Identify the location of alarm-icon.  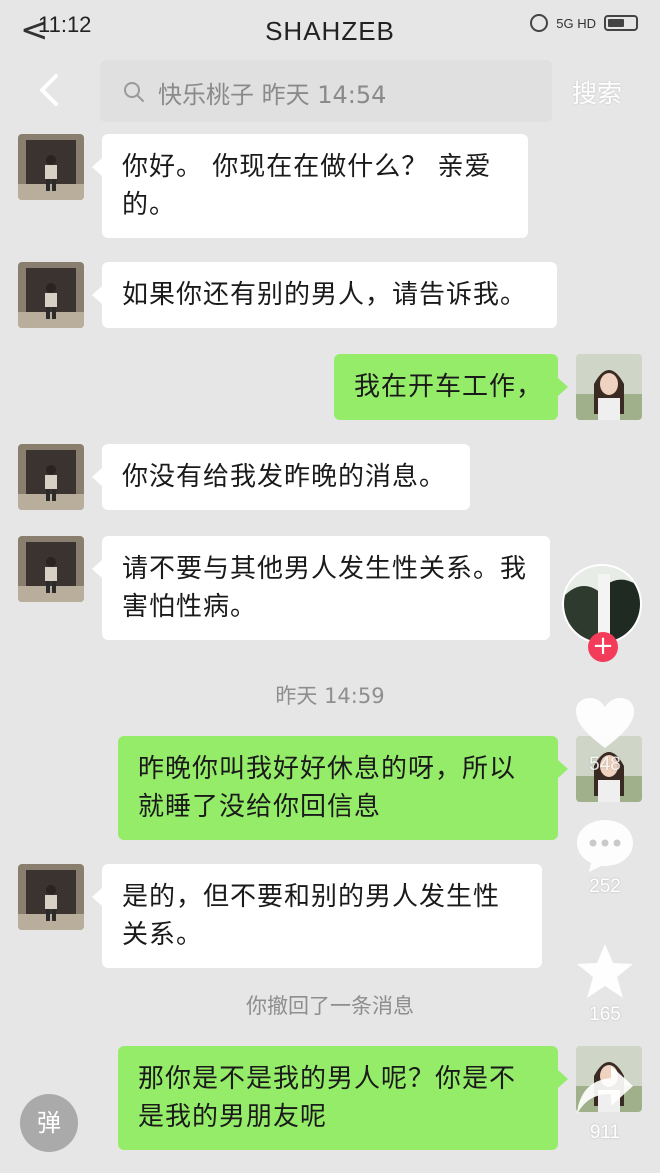
(539, 23).